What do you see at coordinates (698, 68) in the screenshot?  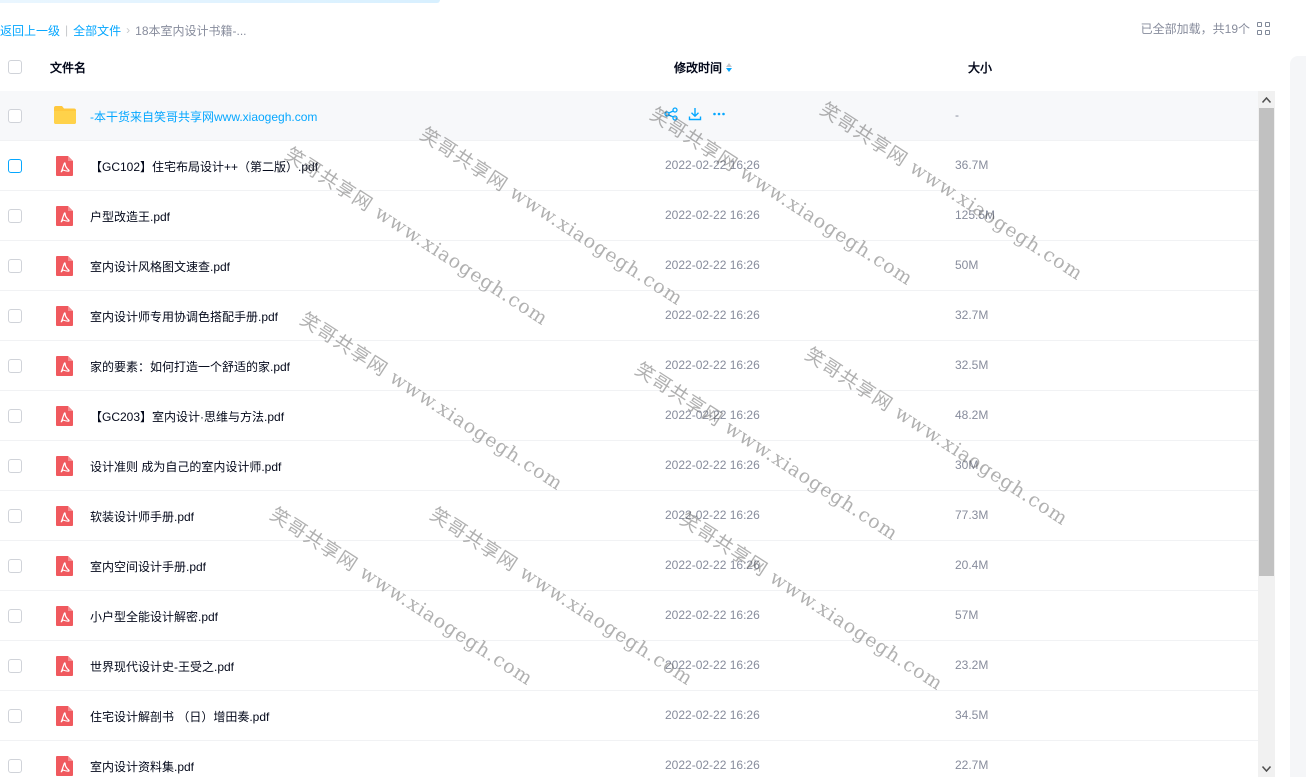 I see `column-header-modified-label: 修改时间` at bounding box center [698, 68].